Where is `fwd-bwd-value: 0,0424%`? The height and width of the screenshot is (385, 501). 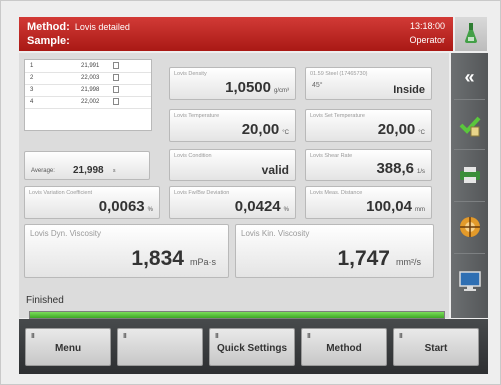 fwd-bwd-value: 0,0424% is located at coordinates (261, 206).